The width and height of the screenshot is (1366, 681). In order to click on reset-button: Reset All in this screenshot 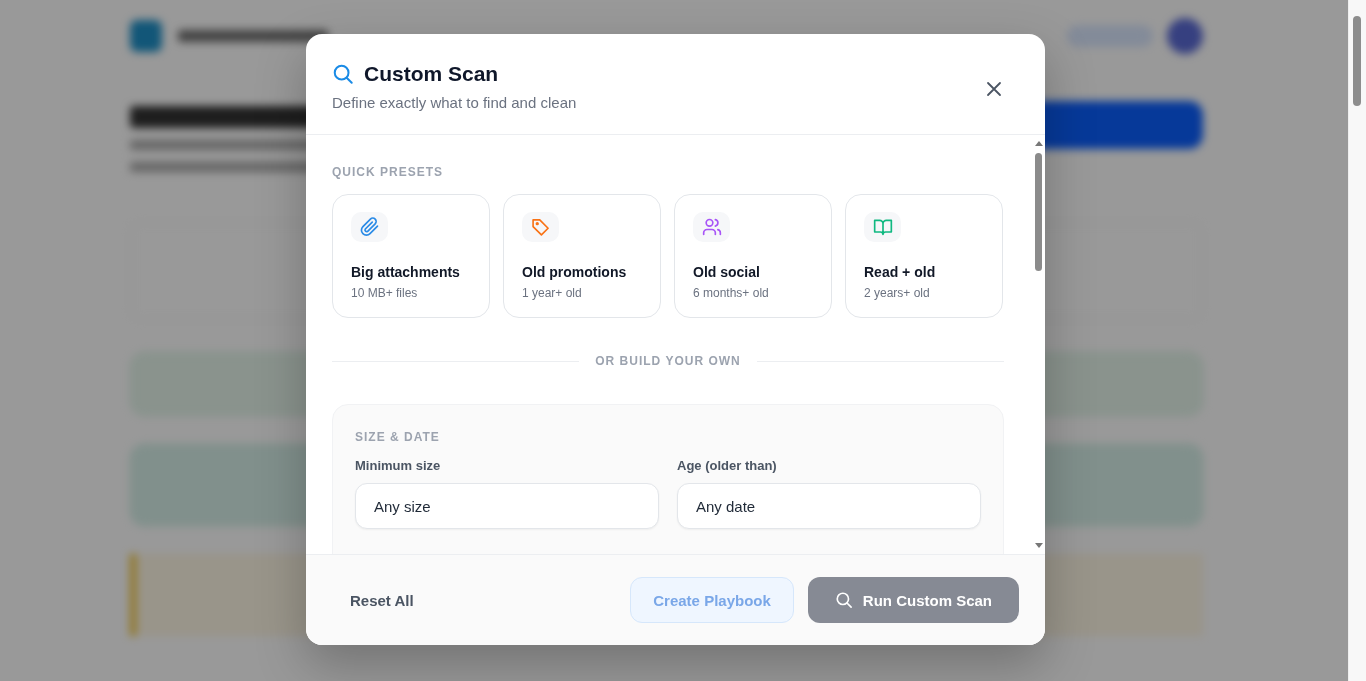, I will do `click(382, 600)`.